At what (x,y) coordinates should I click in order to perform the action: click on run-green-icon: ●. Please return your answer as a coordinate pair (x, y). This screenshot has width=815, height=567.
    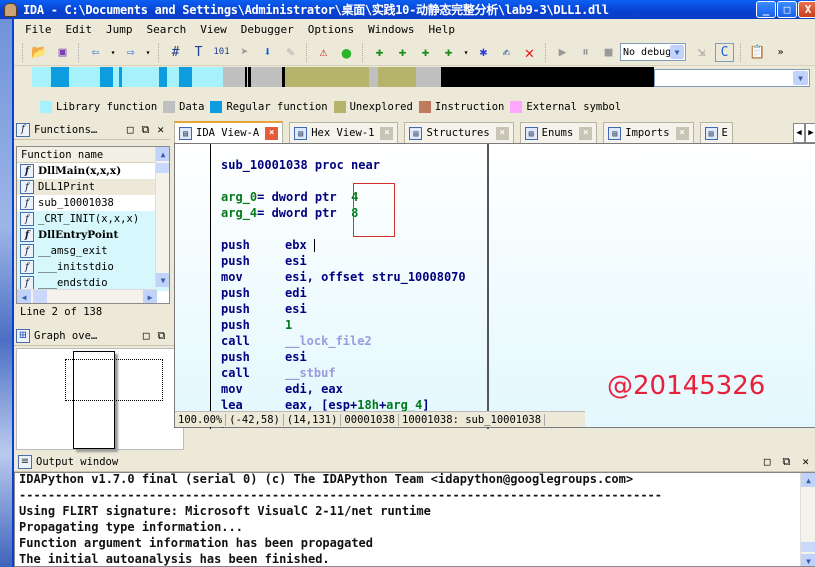
    Looking at the image, I should click on (346, 52).